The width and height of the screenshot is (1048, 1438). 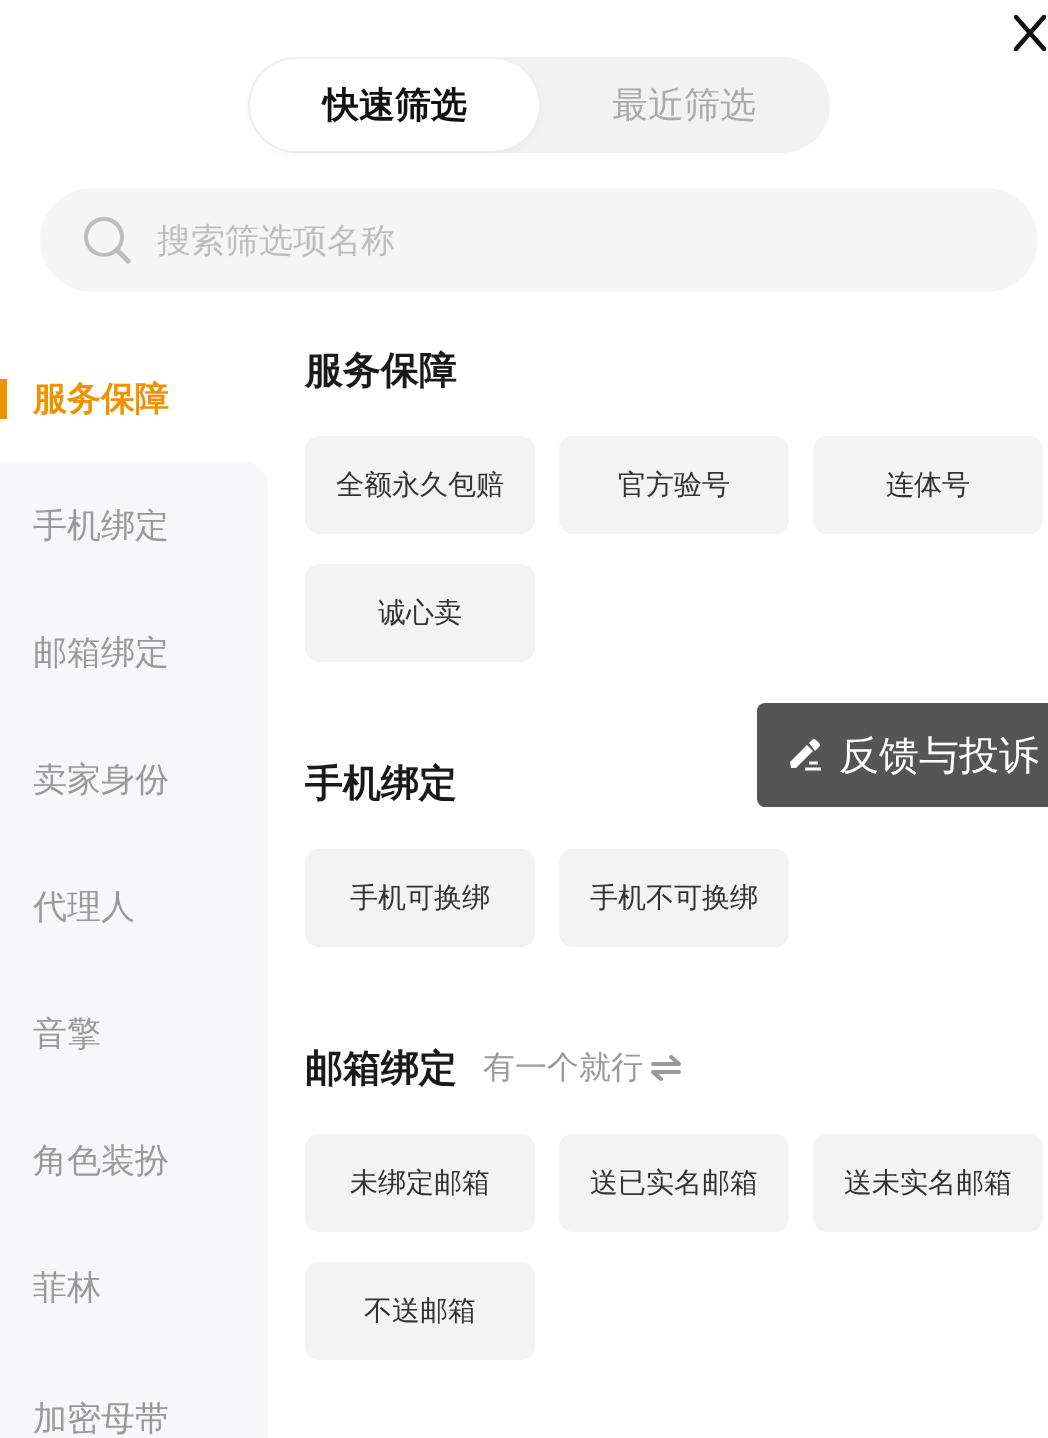 I want to click on filter-option: 手机可换绑, so click(x=420, y=898).